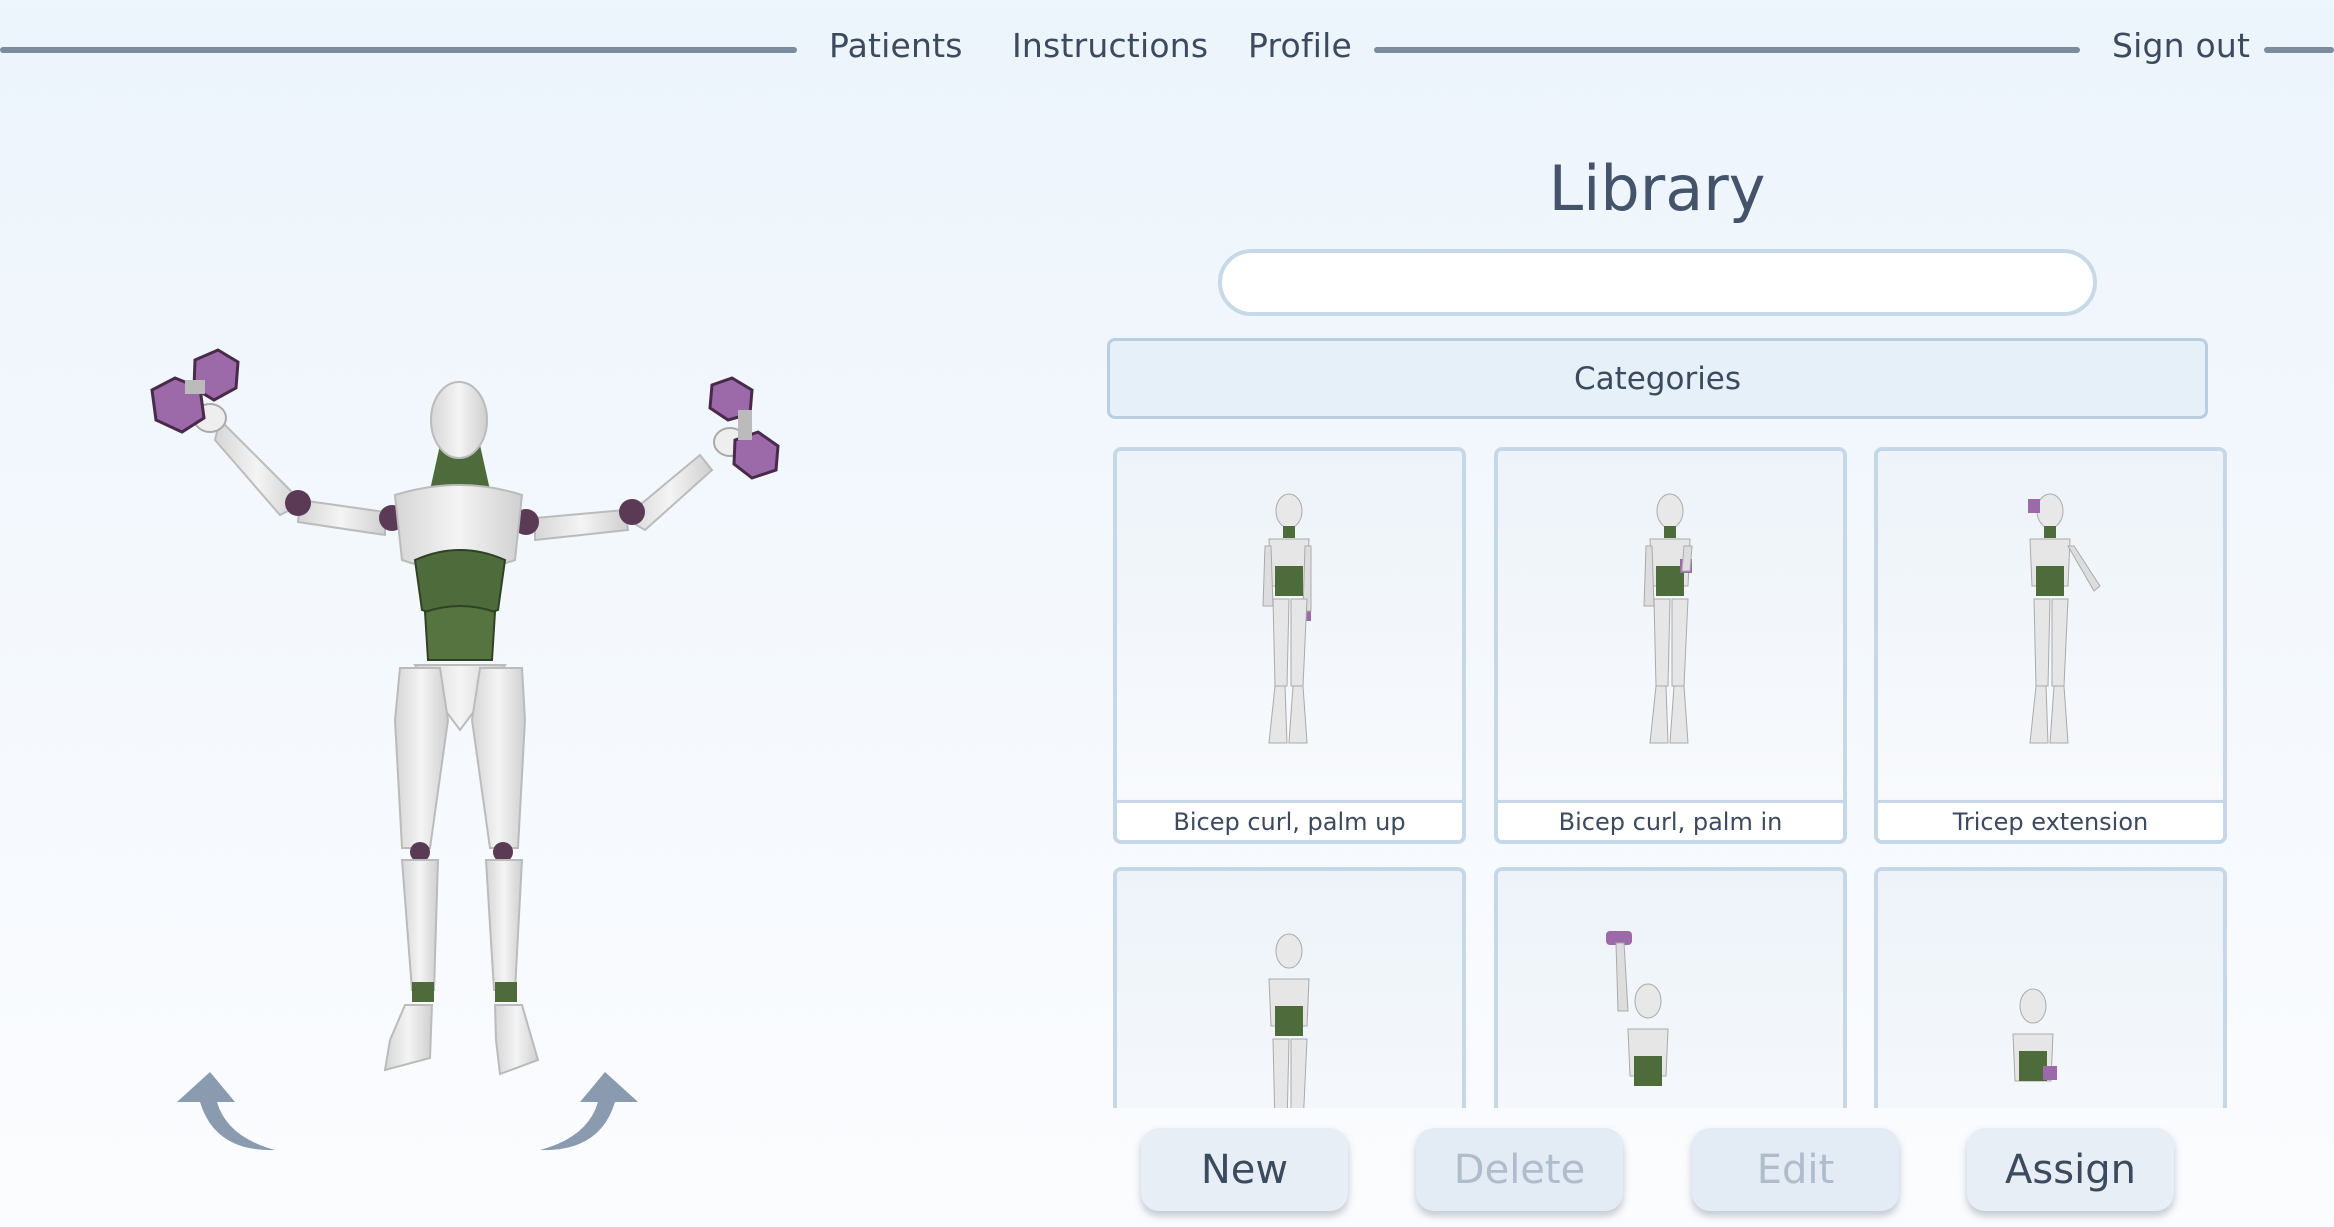 This screenshot has height=1227, width=2334. Describe the element at coordinates (1657, 188) in the screenshot. I see `library-title: Library` at that location.